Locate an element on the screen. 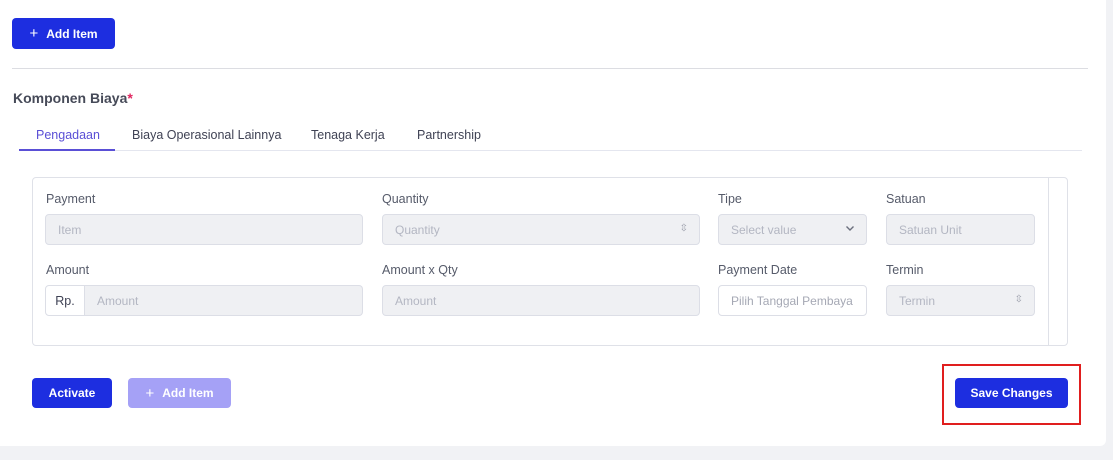 This screenshot has width=1113, height=460. scrollbar-track is located at coordinates (1048, 261).